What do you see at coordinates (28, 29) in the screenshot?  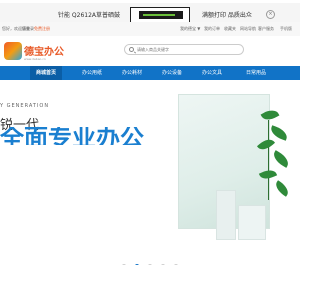 I see `login-link: 请登录` at bounding box center [28, 29].